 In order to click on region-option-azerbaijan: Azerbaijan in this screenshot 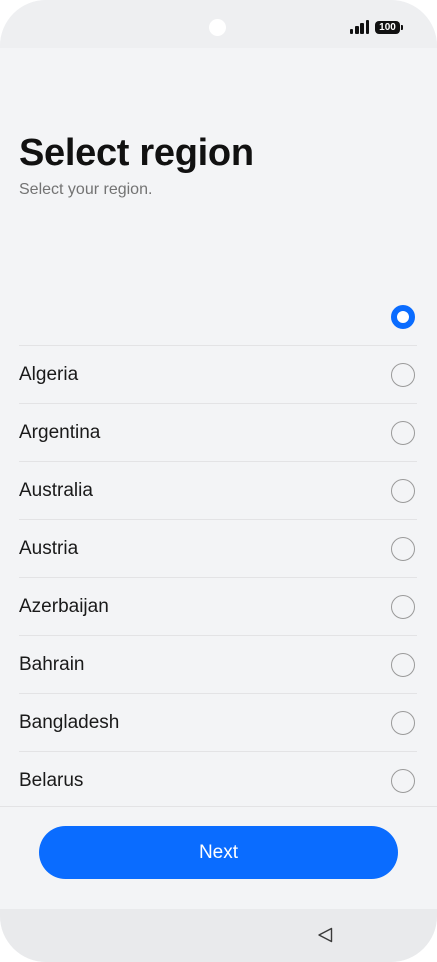, I will do `click(218, 607)`.